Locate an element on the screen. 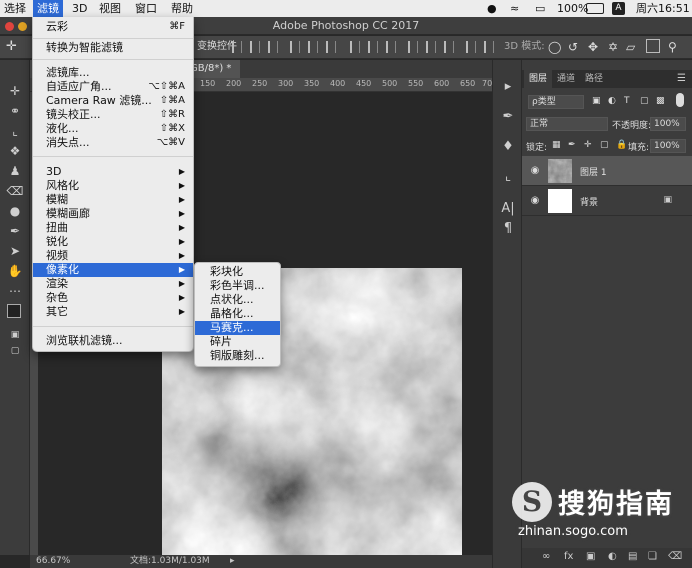  adjustments-panel-icon: ♦ is located at coordinates (508, 147).